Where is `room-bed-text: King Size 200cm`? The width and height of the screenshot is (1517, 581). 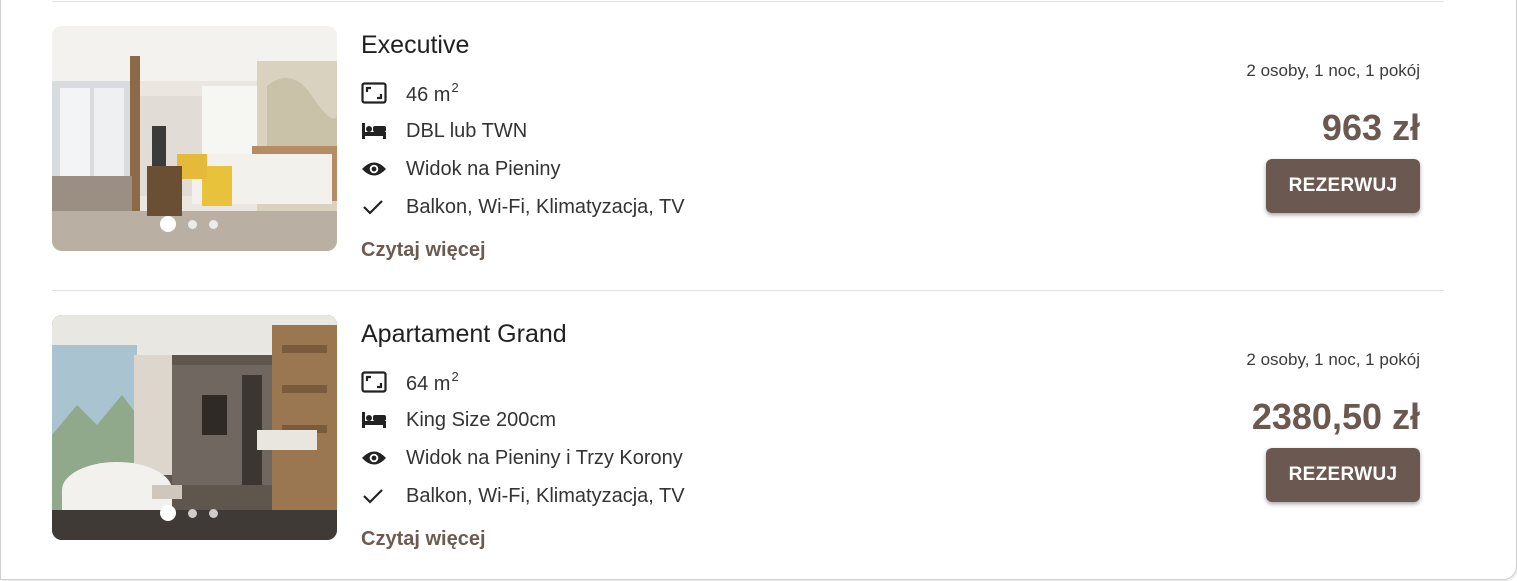
room-bed-text: King Size 200cm is located at coordinates (481, 419).